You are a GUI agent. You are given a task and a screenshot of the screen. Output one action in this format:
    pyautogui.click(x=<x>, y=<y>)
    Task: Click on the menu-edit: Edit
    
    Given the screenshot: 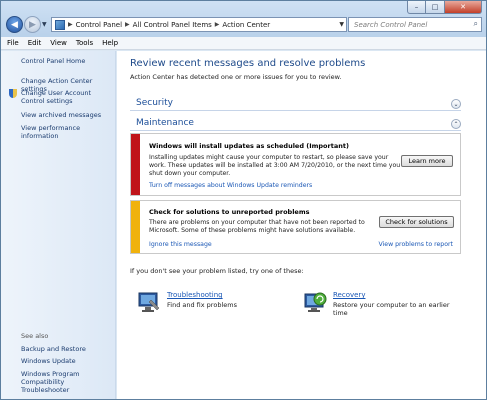 What is the action you would take?
    pyautogui.click(x=35, y=43)
    